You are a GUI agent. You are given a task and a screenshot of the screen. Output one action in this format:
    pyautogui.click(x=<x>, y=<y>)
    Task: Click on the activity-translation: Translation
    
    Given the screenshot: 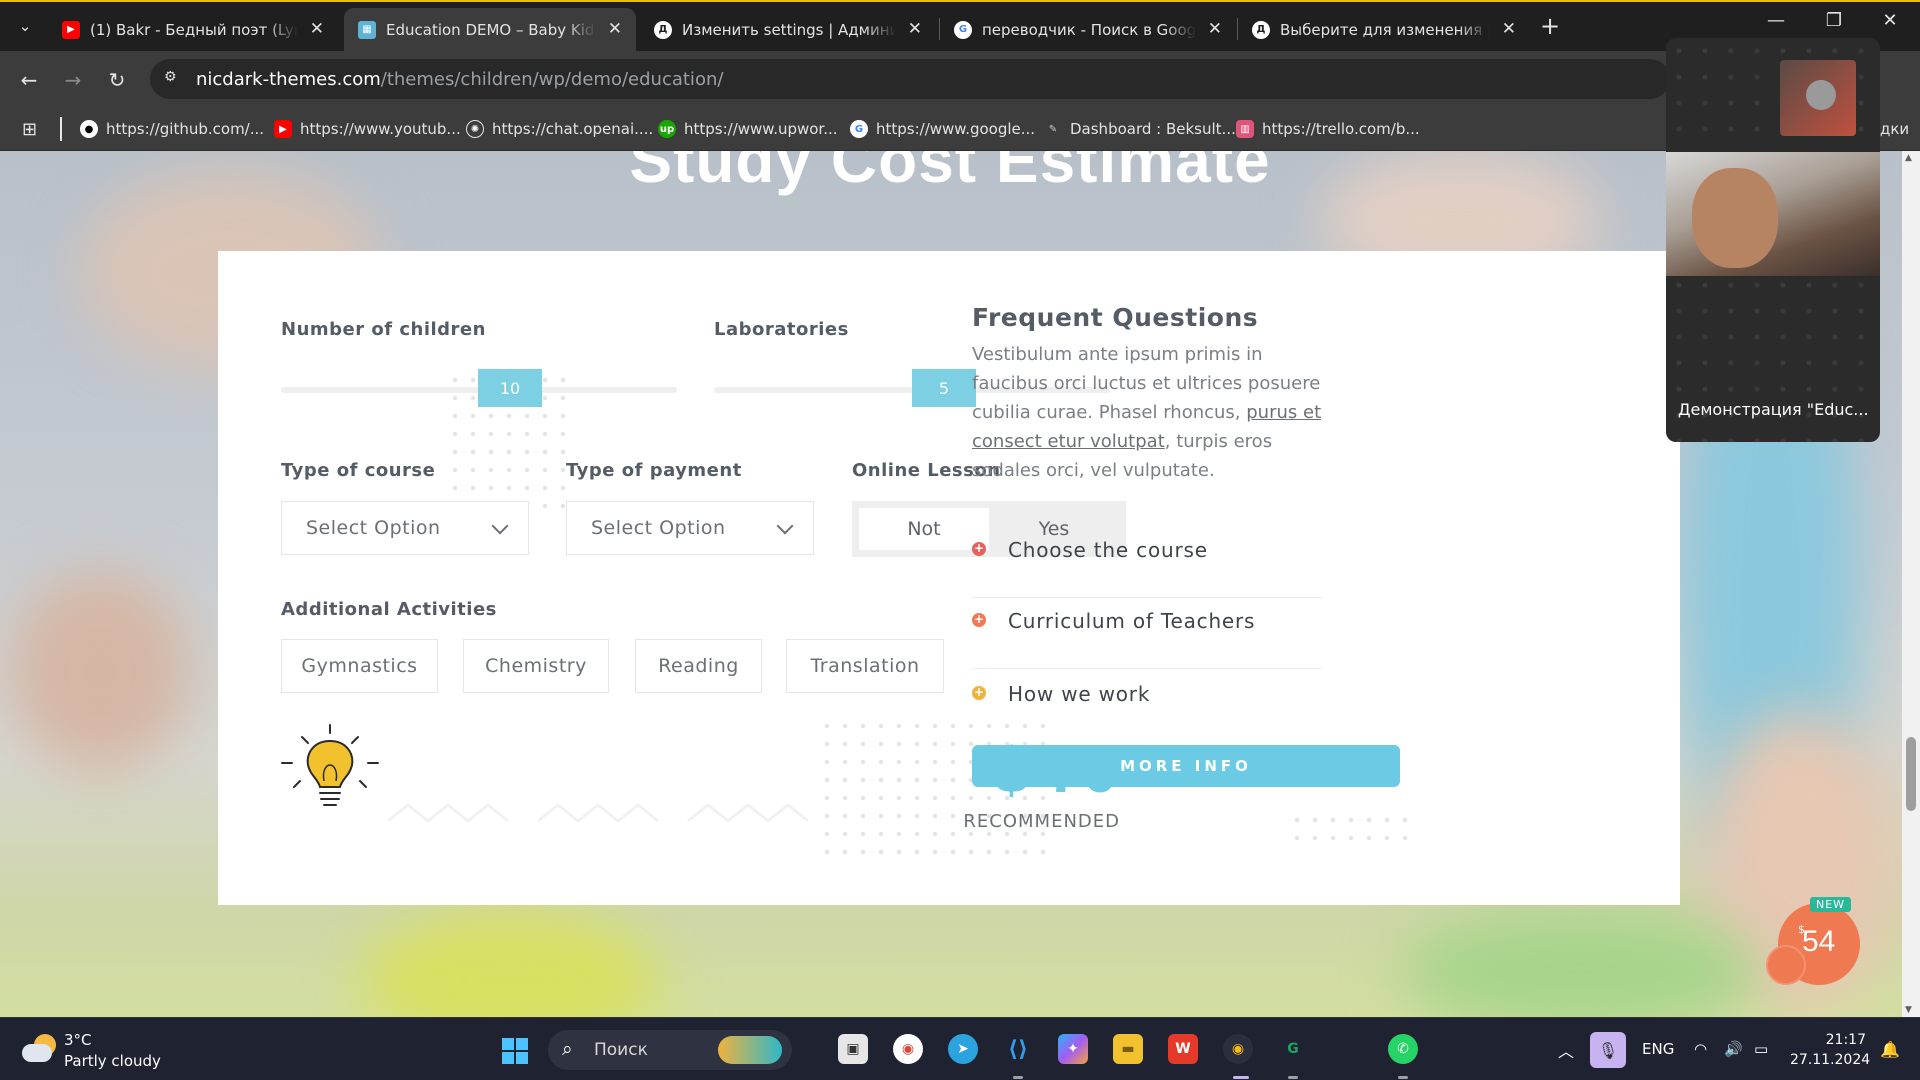 What is the action you would take?
    pyautogui.click(x=865, y=666)
    